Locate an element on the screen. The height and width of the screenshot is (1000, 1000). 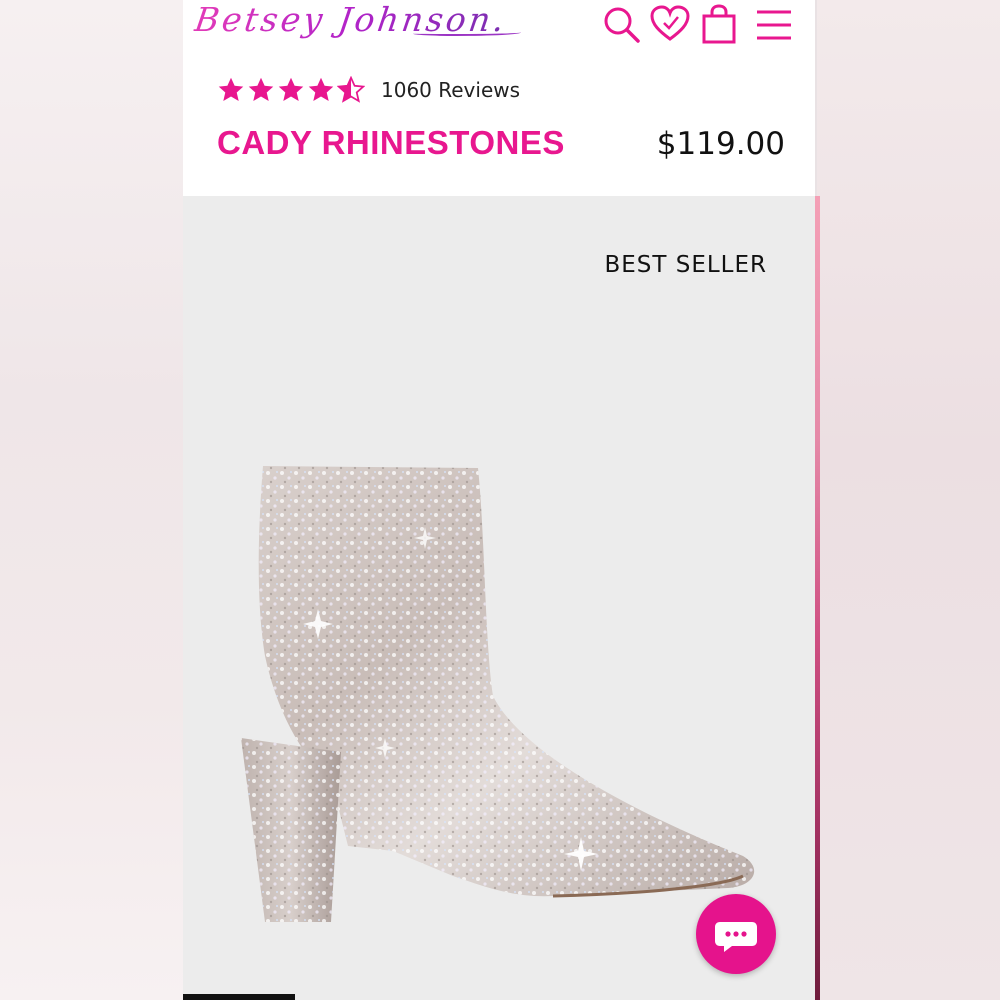
image-carousel-indicator is located at coordinates (239, 997).